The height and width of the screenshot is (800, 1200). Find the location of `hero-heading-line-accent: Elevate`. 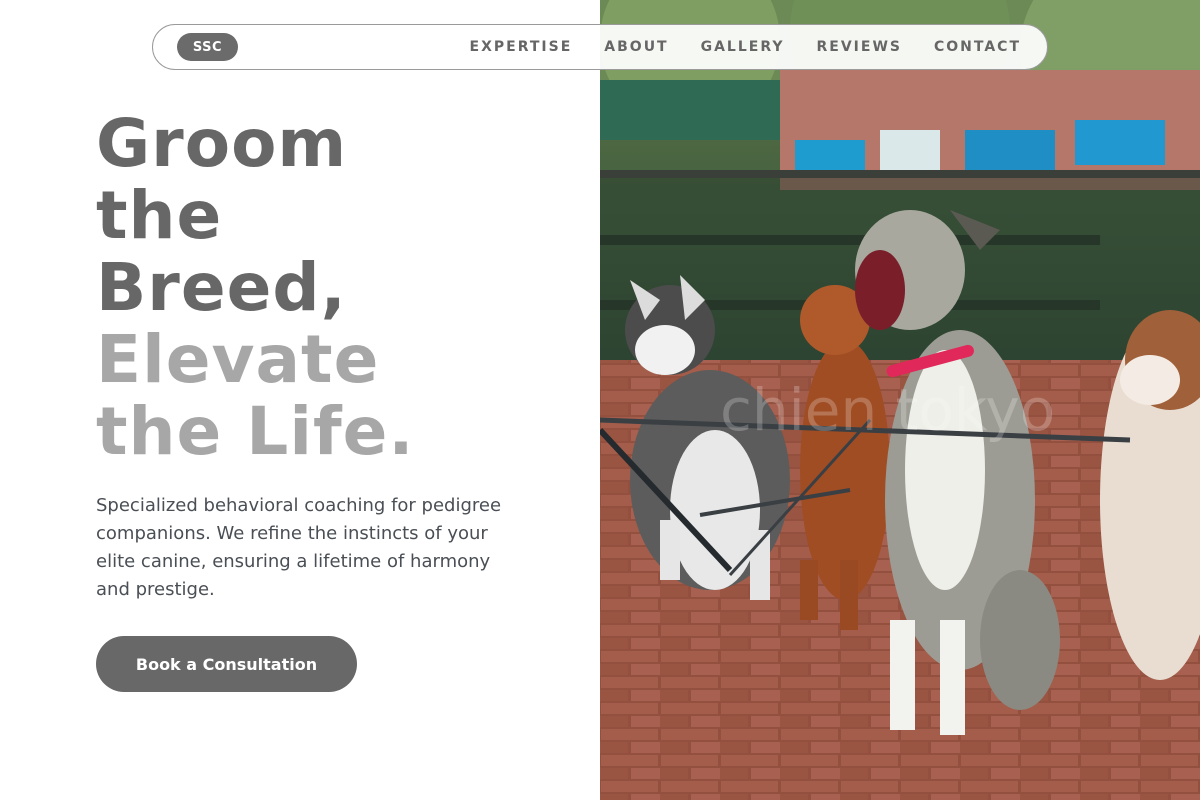

hero-heading-line-accent: Elevate is located at coordinates (238, 359).